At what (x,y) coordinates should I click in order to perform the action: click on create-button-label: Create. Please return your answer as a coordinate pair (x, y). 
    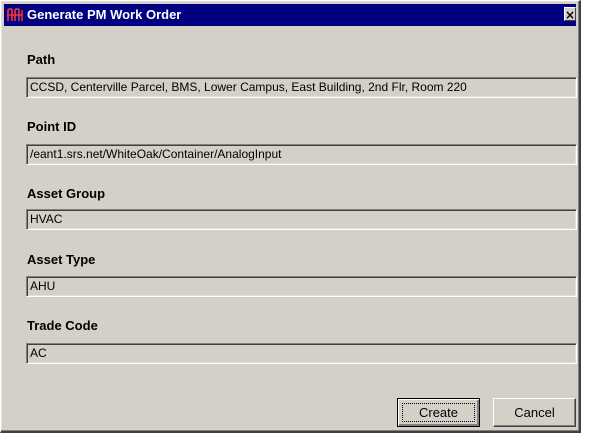
    Looking at the image, I should click on (438, 412).